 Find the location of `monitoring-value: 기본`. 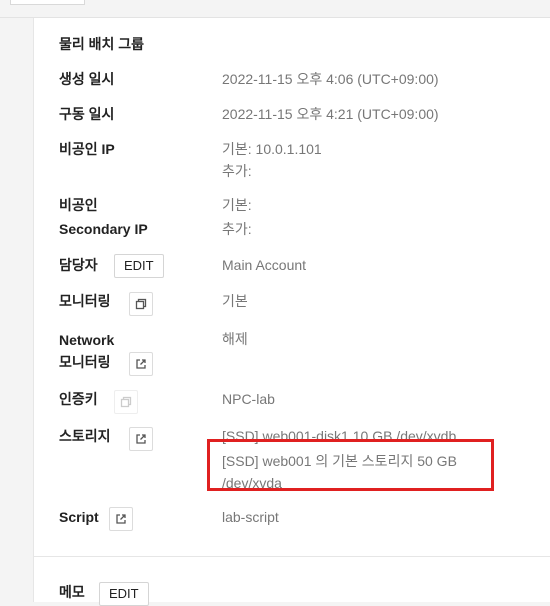

monitoring-value: 기본 is located at coordinates (235, 301).